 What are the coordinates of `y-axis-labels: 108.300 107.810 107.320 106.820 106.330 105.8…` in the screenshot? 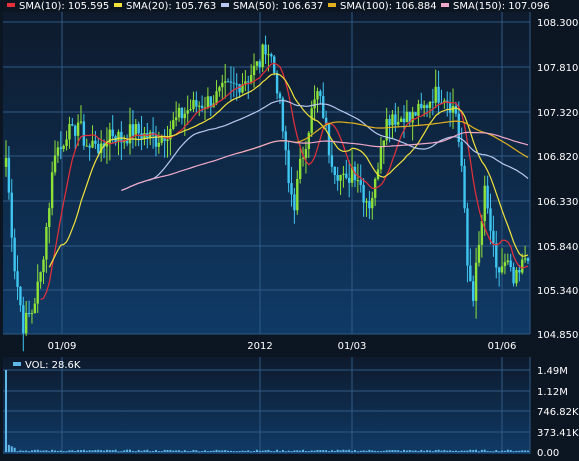 It's located at (557, 179).